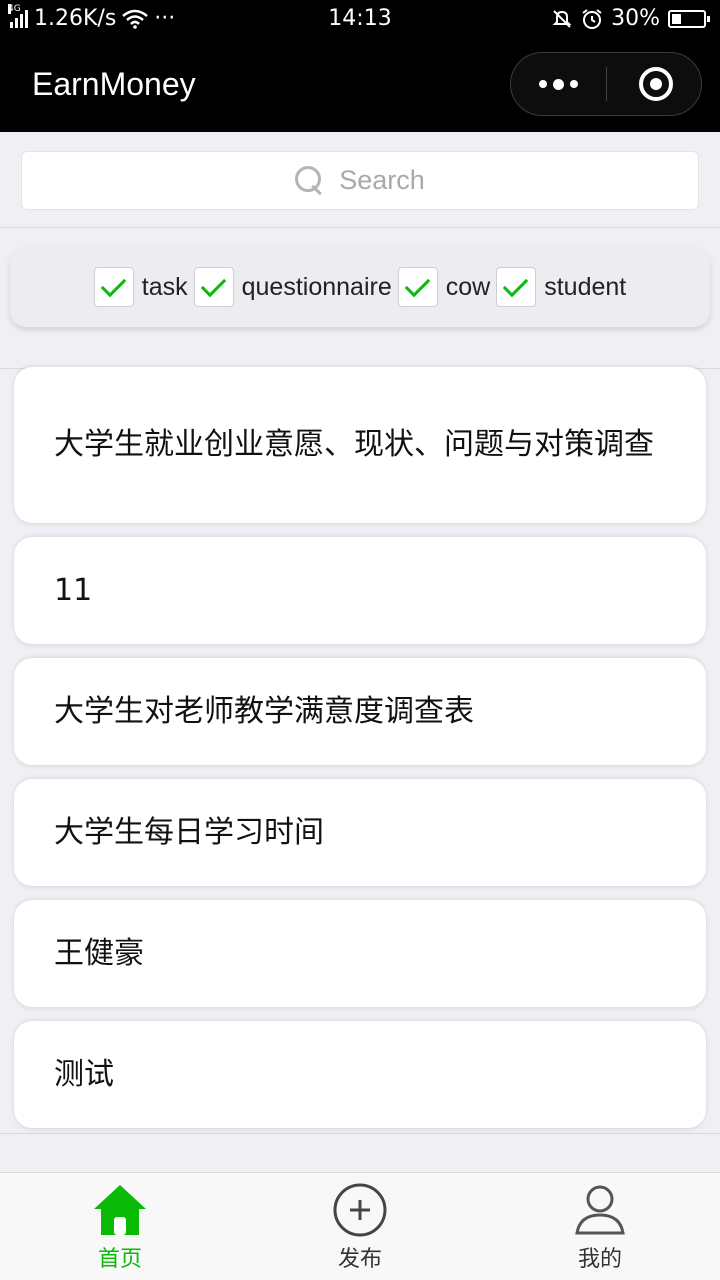 This screenshot has height=1280, width=720. Describe the element at coordinates (354, 444) in the screenshot. I see `list-item-title: 大学生就业创业意愿、现状、问题与对策调查` at that location.